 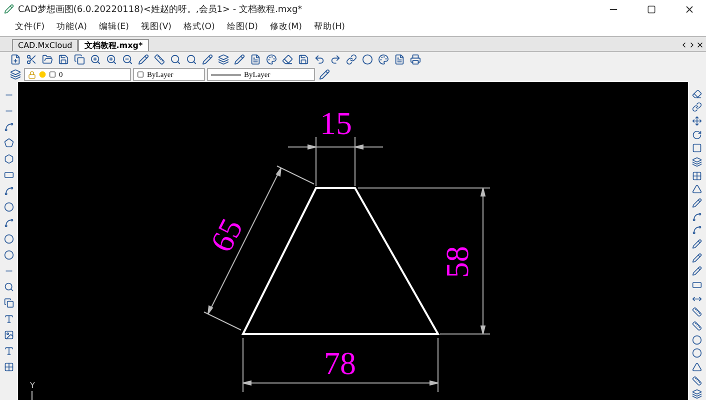 What do you see at coordinates (30, 27) in the screenshot?
I see `menu-item: 文件(F)` at bounding box center [30, 27].